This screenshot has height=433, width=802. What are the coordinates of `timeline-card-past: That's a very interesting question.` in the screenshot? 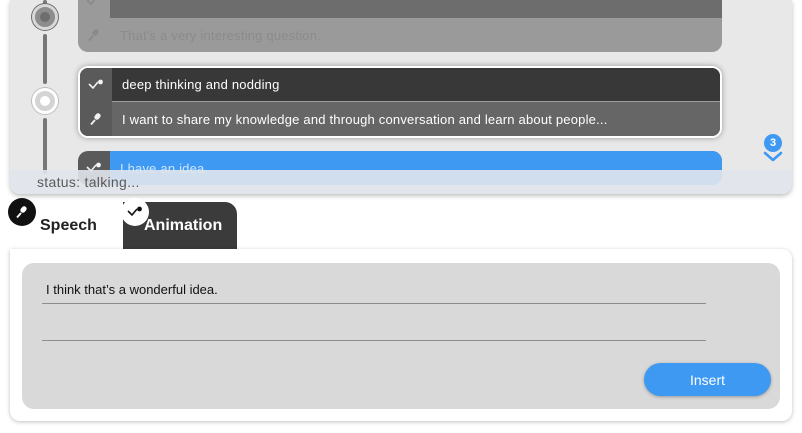 It's located at (400, 26).